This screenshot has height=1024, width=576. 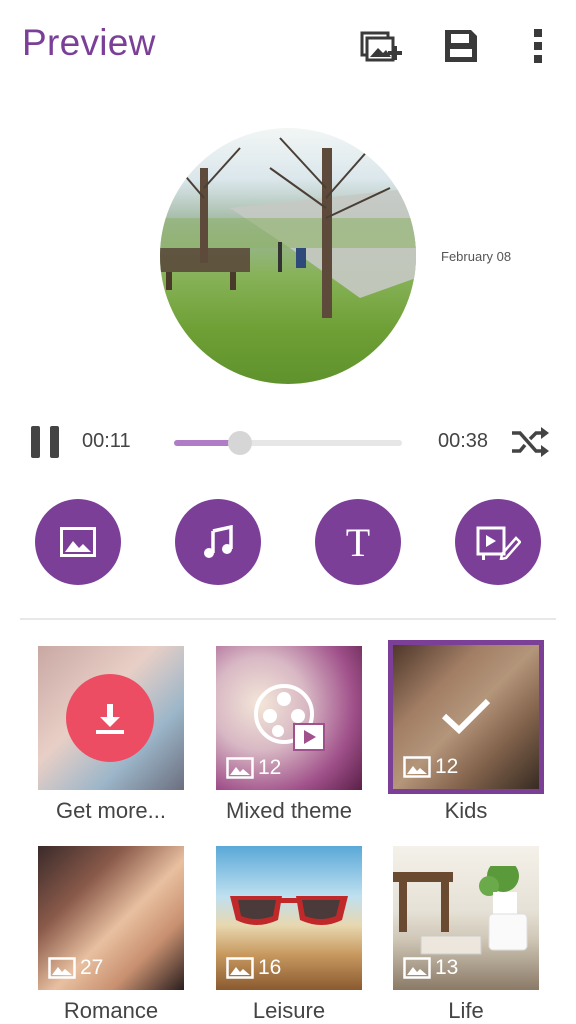 I want to click on shuffle-icon, so click(x=530, y=442).